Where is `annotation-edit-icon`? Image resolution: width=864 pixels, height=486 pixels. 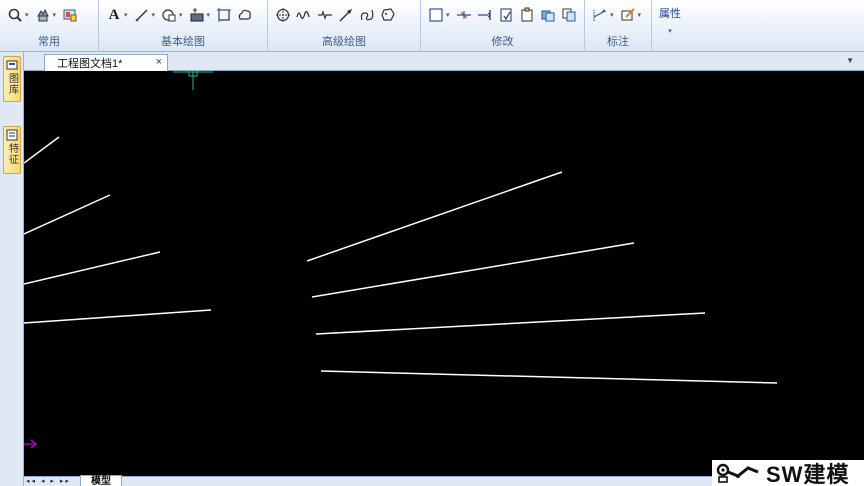 annotation-edit-icon is located at coordinates (628, 15).